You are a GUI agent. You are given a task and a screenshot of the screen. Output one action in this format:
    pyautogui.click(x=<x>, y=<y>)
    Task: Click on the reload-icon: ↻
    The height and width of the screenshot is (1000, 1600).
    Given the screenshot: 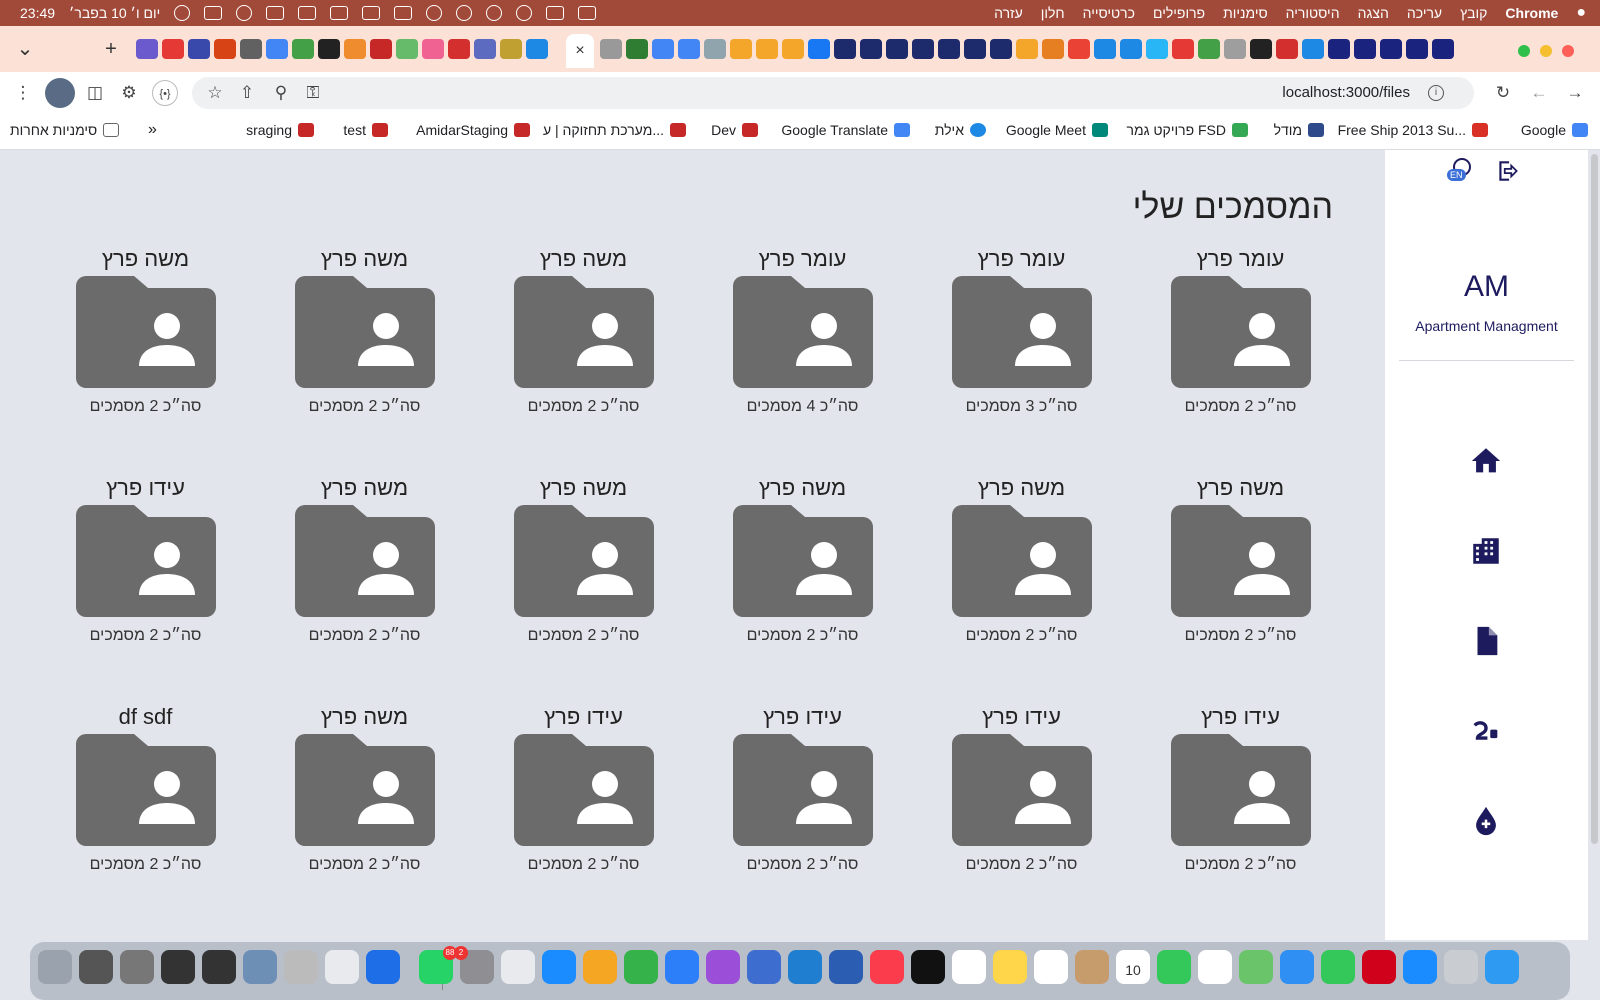 What is the action you would take?
    pyautogui.click(x=1503, y=93)
    